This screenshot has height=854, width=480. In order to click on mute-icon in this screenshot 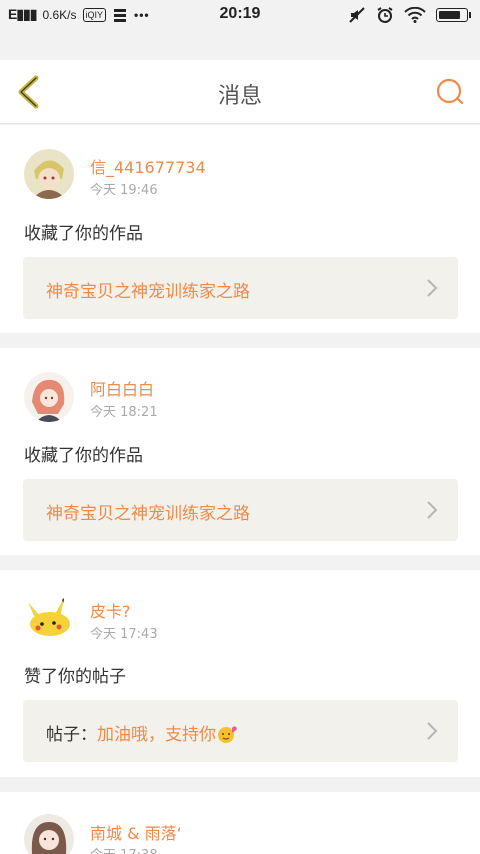, I will do `click(357, 15)`.